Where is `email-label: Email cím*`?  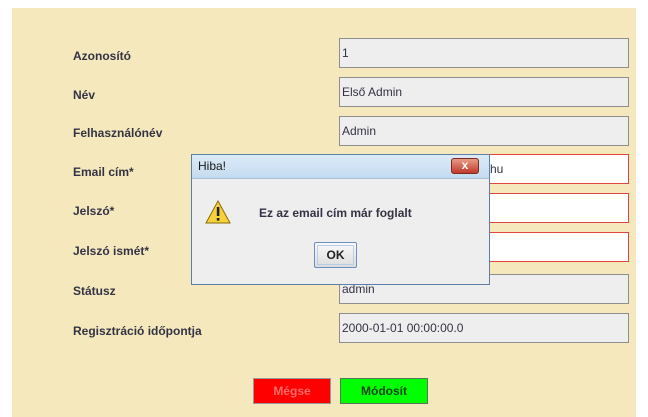
email-label: Email cím* is located at coordinates (103, 172).